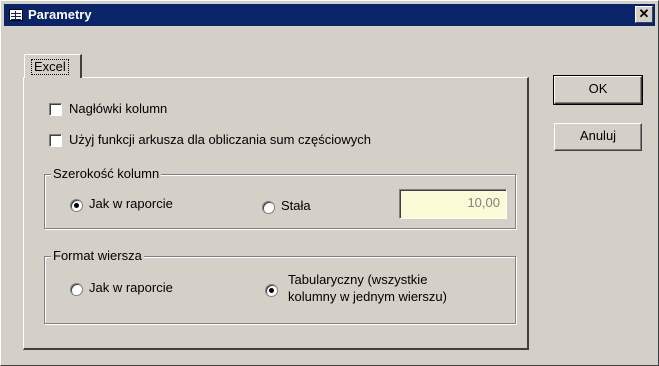 The width and height of the screenshot is (659, 366). I want to click on column-width-legend: Szerokość kolumn, so click(106, 173).